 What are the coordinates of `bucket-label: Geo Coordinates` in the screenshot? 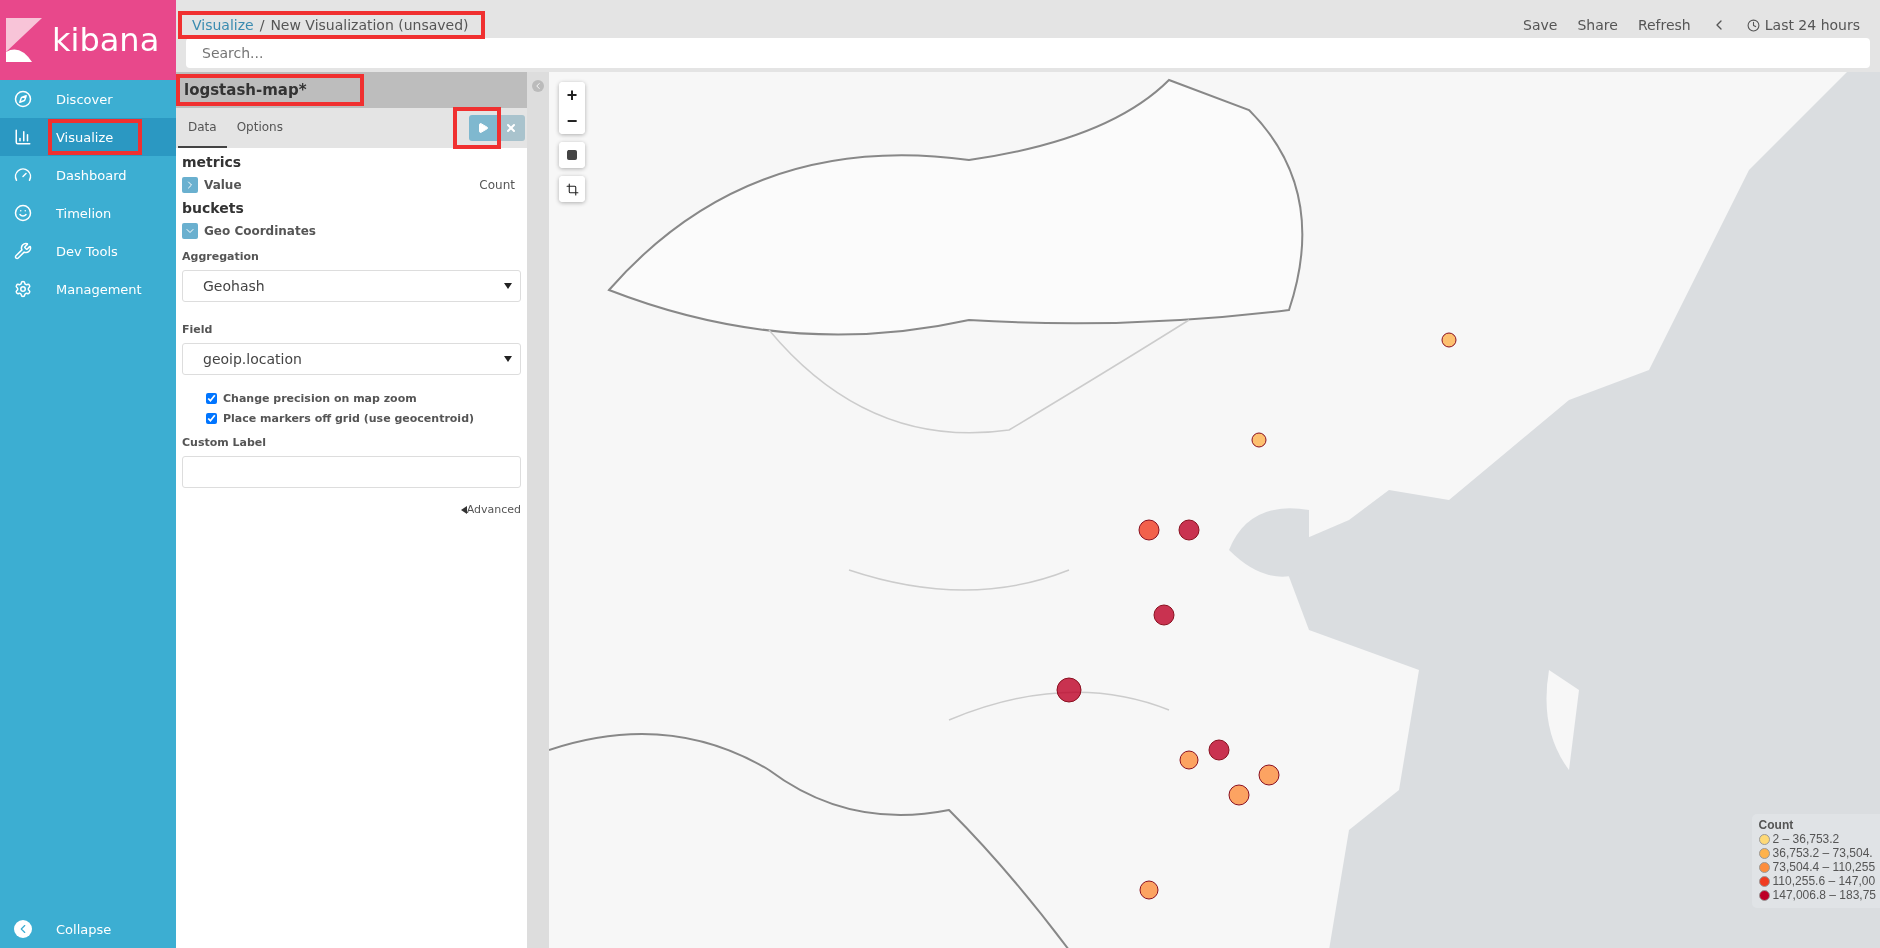 It's located at (260, 231).